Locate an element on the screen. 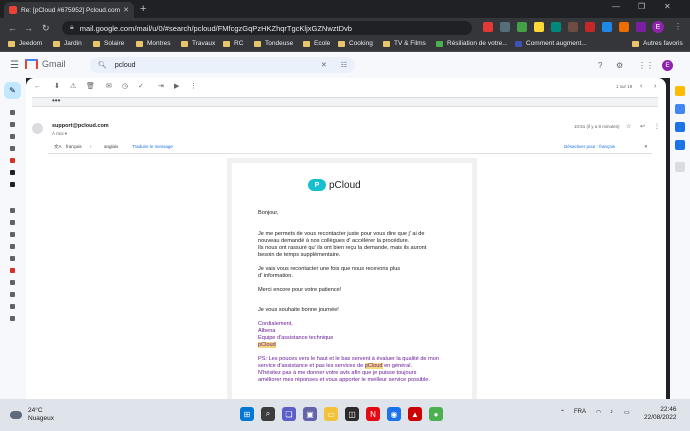  label-icon: ▶ is located at coordinates (176, 87).